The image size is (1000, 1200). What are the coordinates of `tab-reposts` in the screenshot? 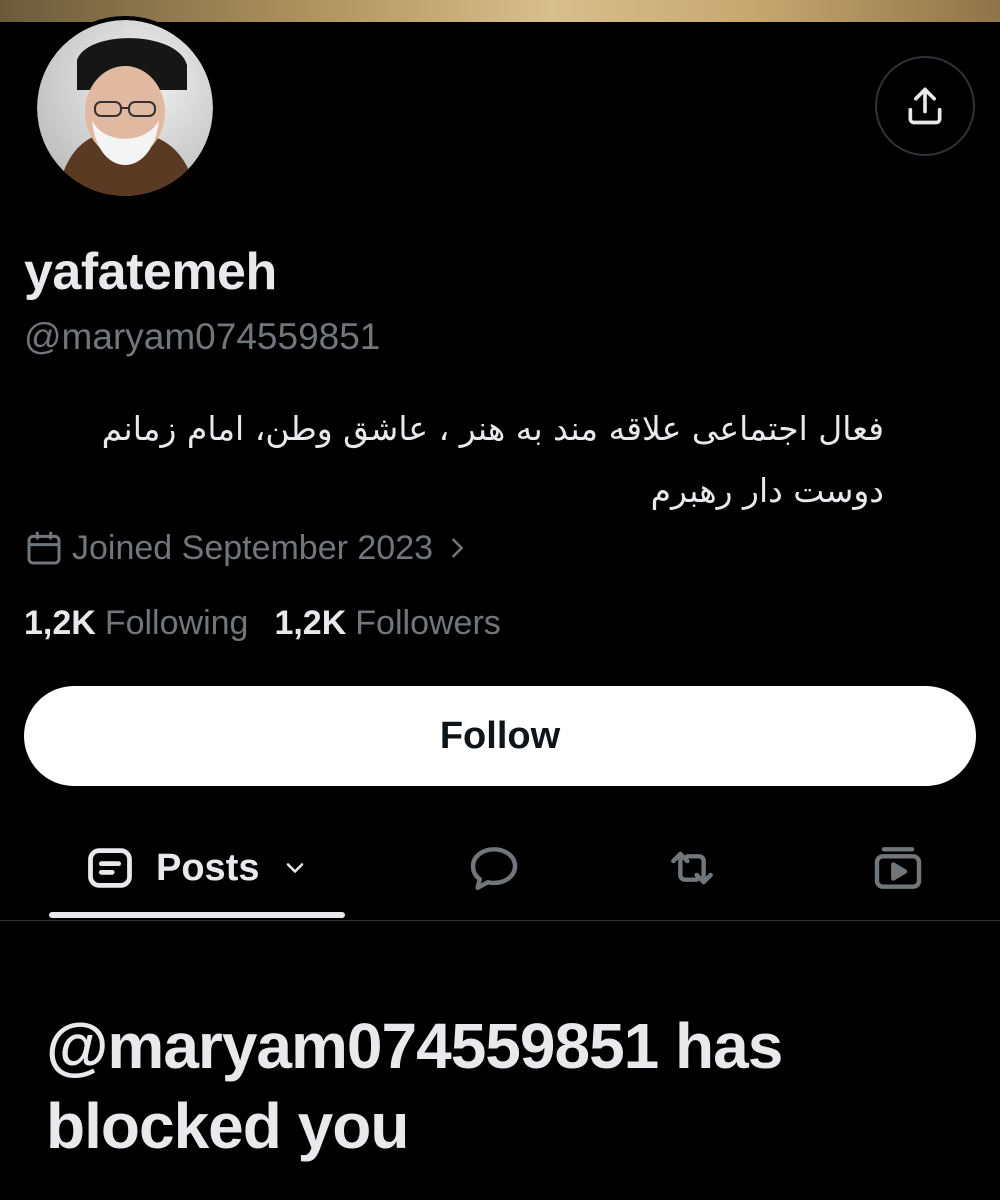 It's located at (692, 868).